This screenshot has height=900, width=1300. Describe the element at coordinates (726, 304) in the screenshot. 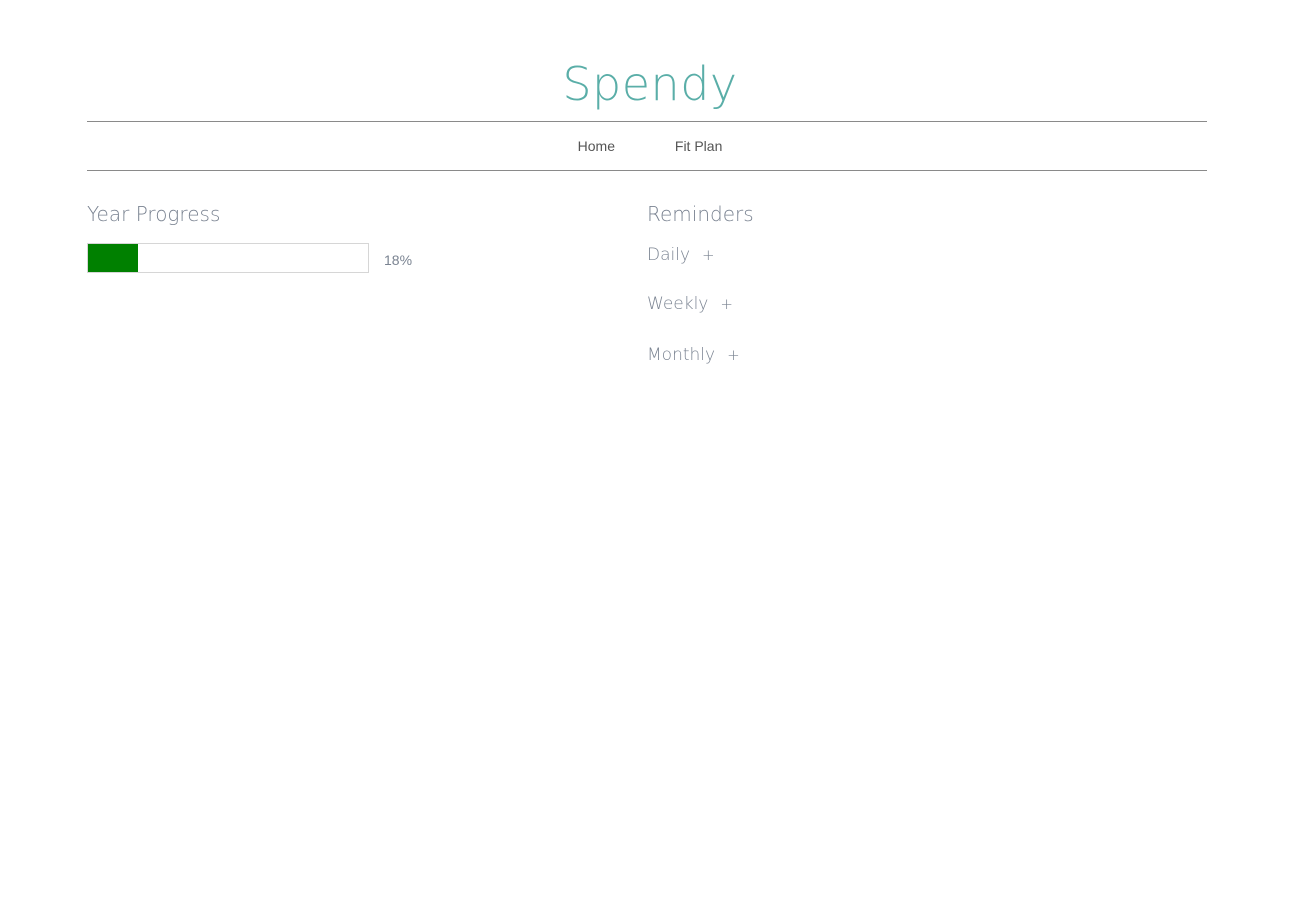

I see `add-weekly-reminder-icon: +` at that location.